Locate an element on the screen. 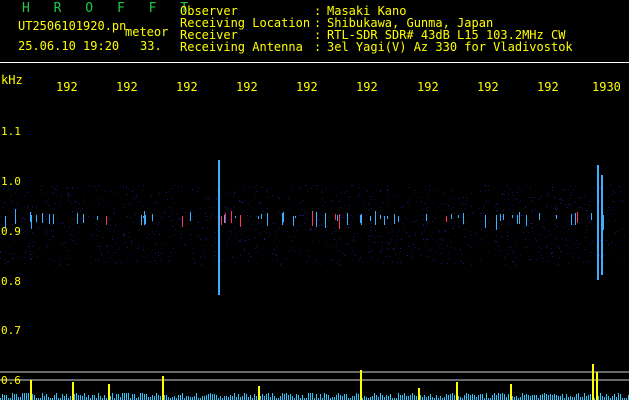 The width and height of the screenshot is (629, 400). level-peak is located at coordinates (361, 385).